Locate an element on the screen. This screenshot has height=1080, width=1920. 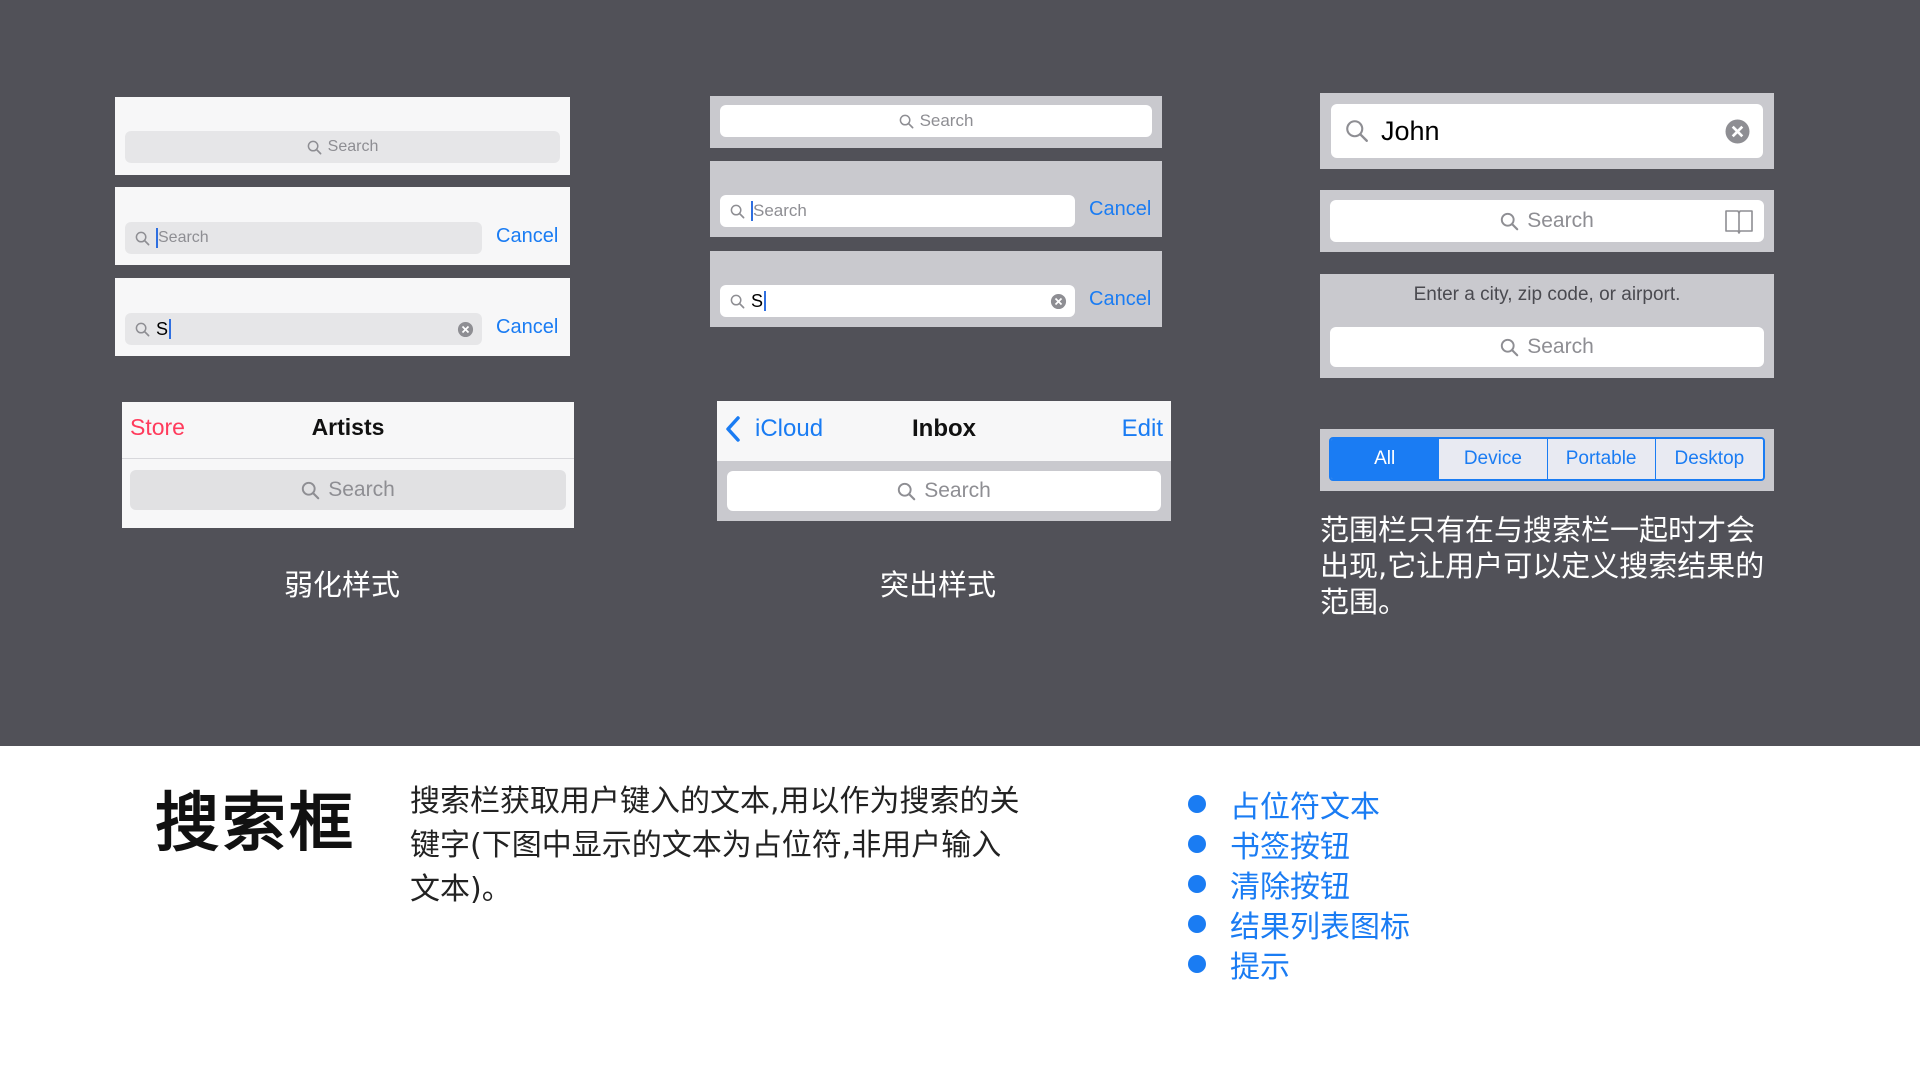
search-query-text: John is located at coordinates (1410, 130).